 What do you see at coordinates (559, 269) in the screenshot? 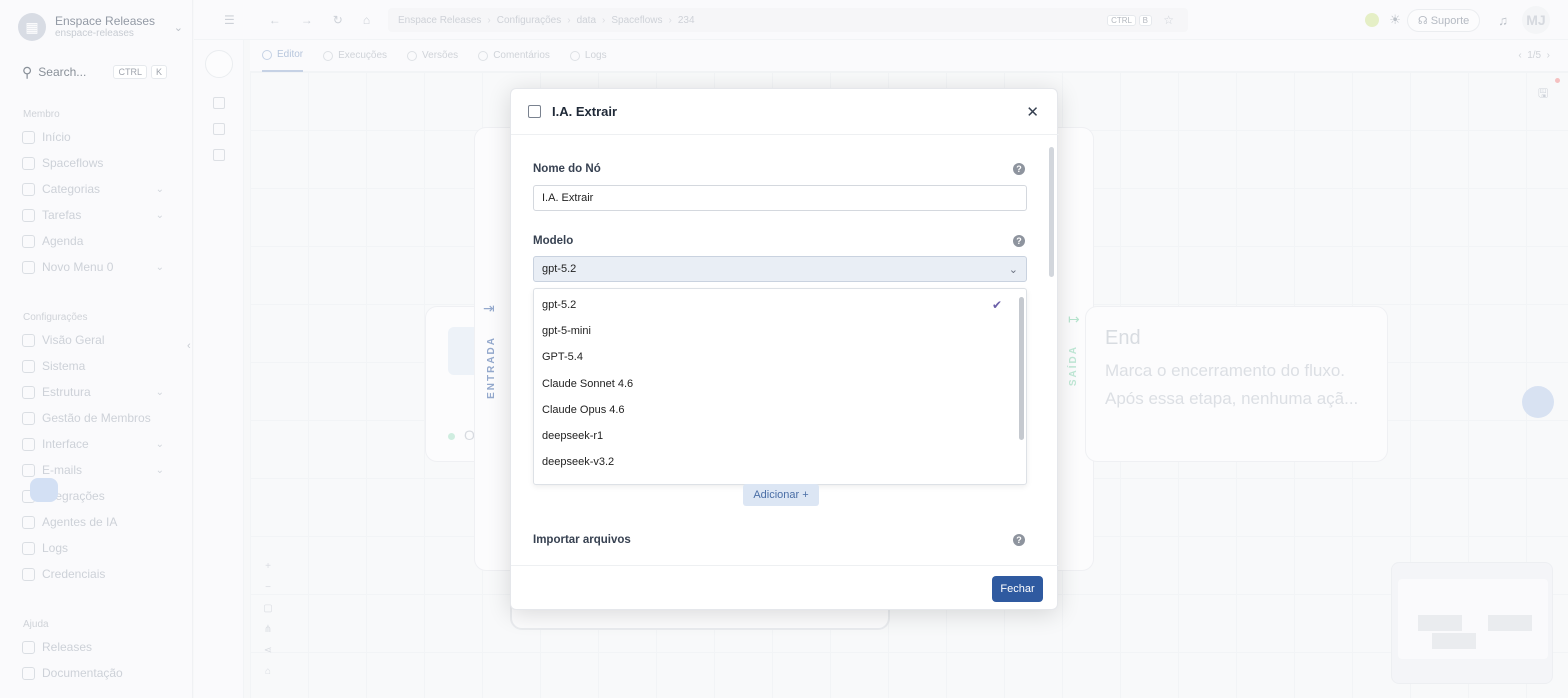
I see `model-selected-value: gpt-5.2` at bounding box center [559, 269].